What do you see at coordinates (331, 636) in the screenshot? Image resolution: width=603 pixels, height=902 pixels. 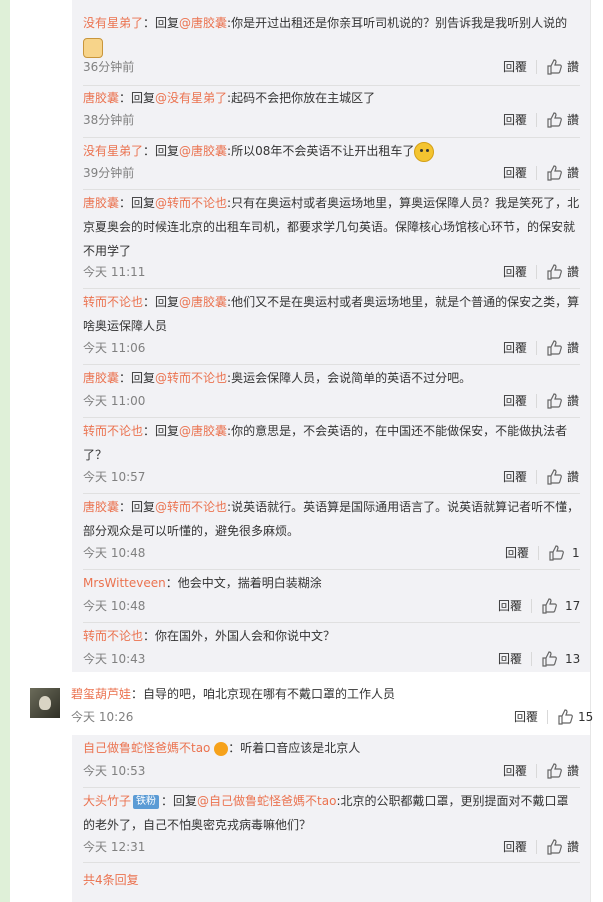 I see `reply-content: 转而不论也：你在国外，外国人会和你说中文？` at bounding box center [331, 636].